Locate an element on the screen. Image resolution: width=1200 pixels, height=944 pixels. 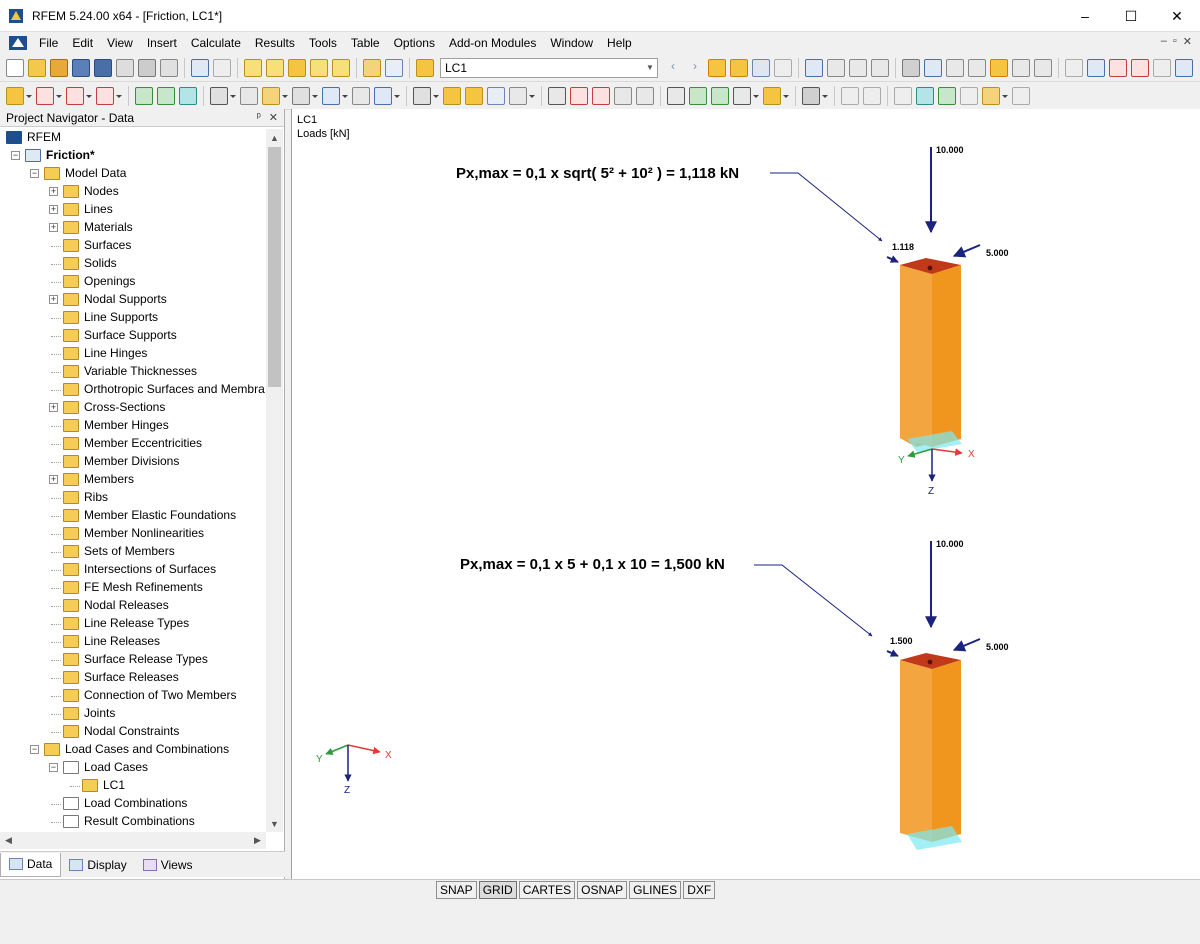
zoom-all-icon is located at coordinates (977, 67).